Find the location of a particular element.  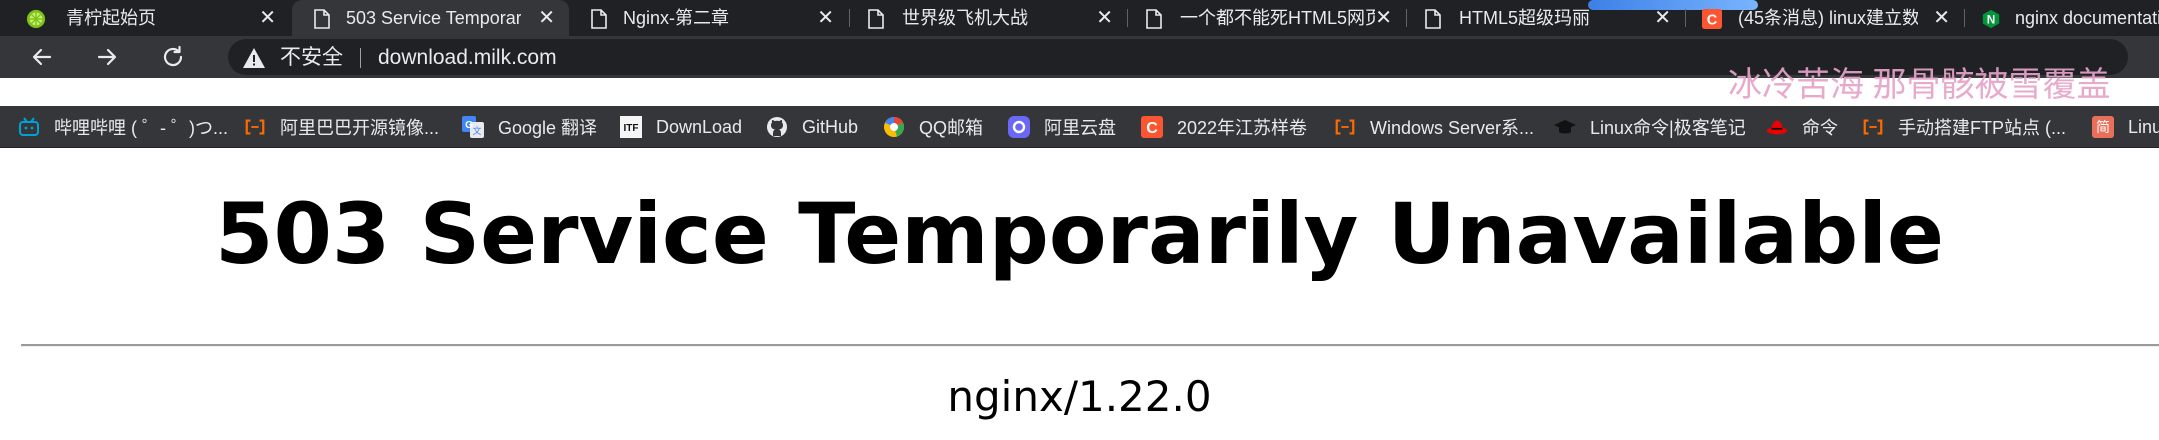

reload-button is located at coordinates (173, 57).